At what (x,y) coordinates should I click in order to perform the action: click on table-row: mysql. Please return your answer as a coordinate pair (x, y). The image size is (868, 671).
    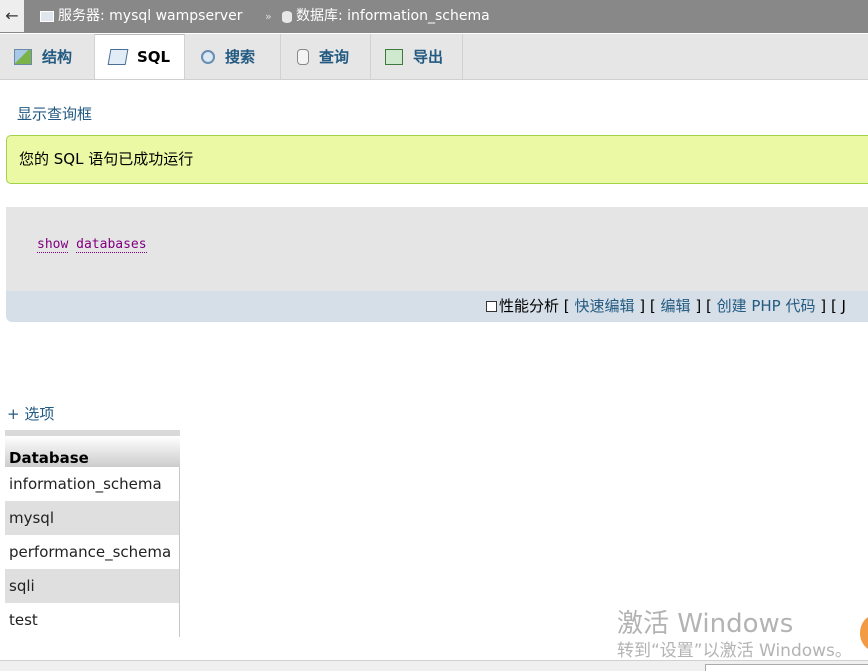
    Looking at the image, I should click on (92, 518).